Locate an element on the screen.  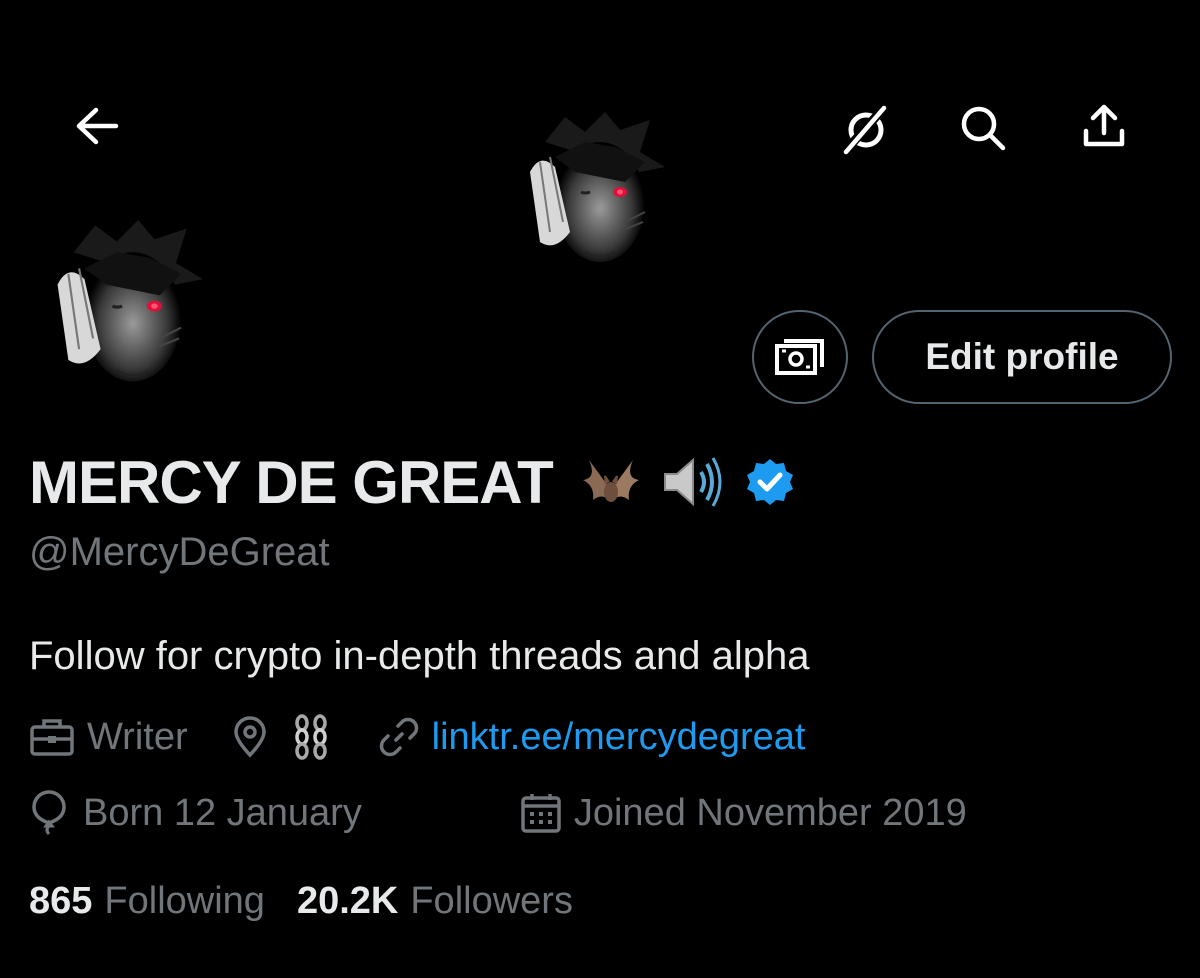
search-icon is located at coordinates (983, 128).